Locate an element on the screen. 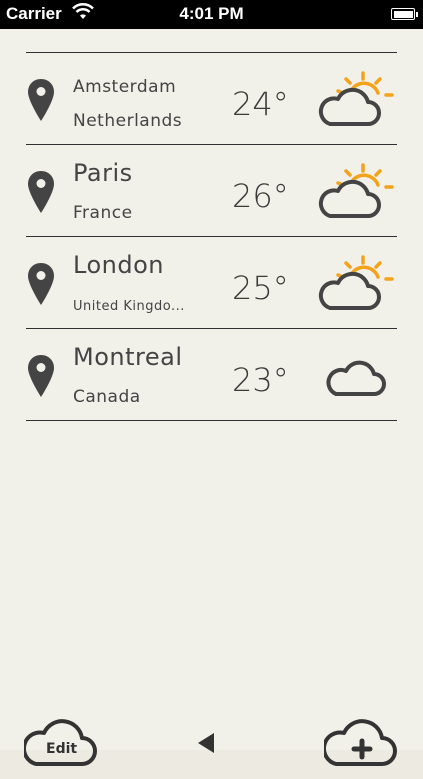 The image size is (423, 779). temperature: 26° is located at coordinates (260, 196).